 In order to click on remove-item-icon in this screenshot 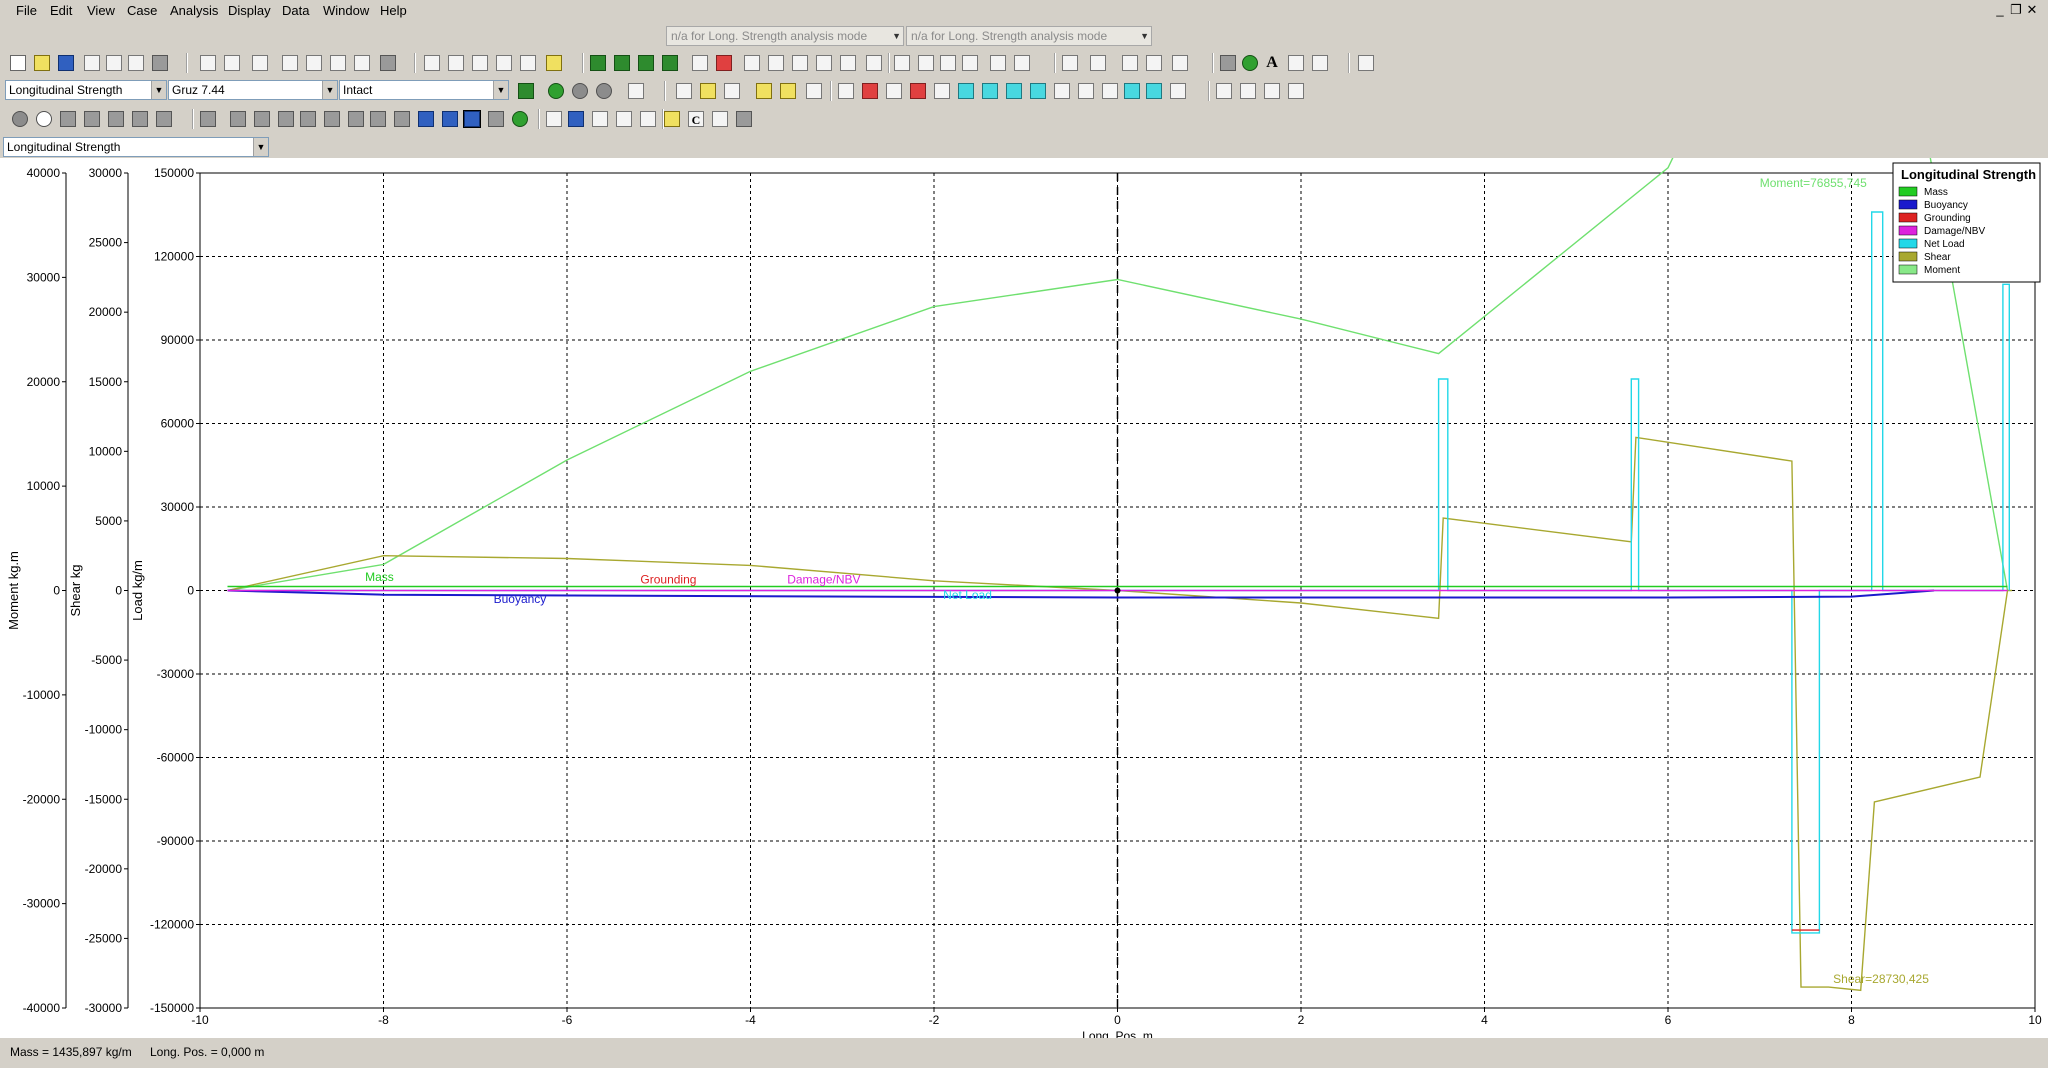, I will do `click(724, 63)`.